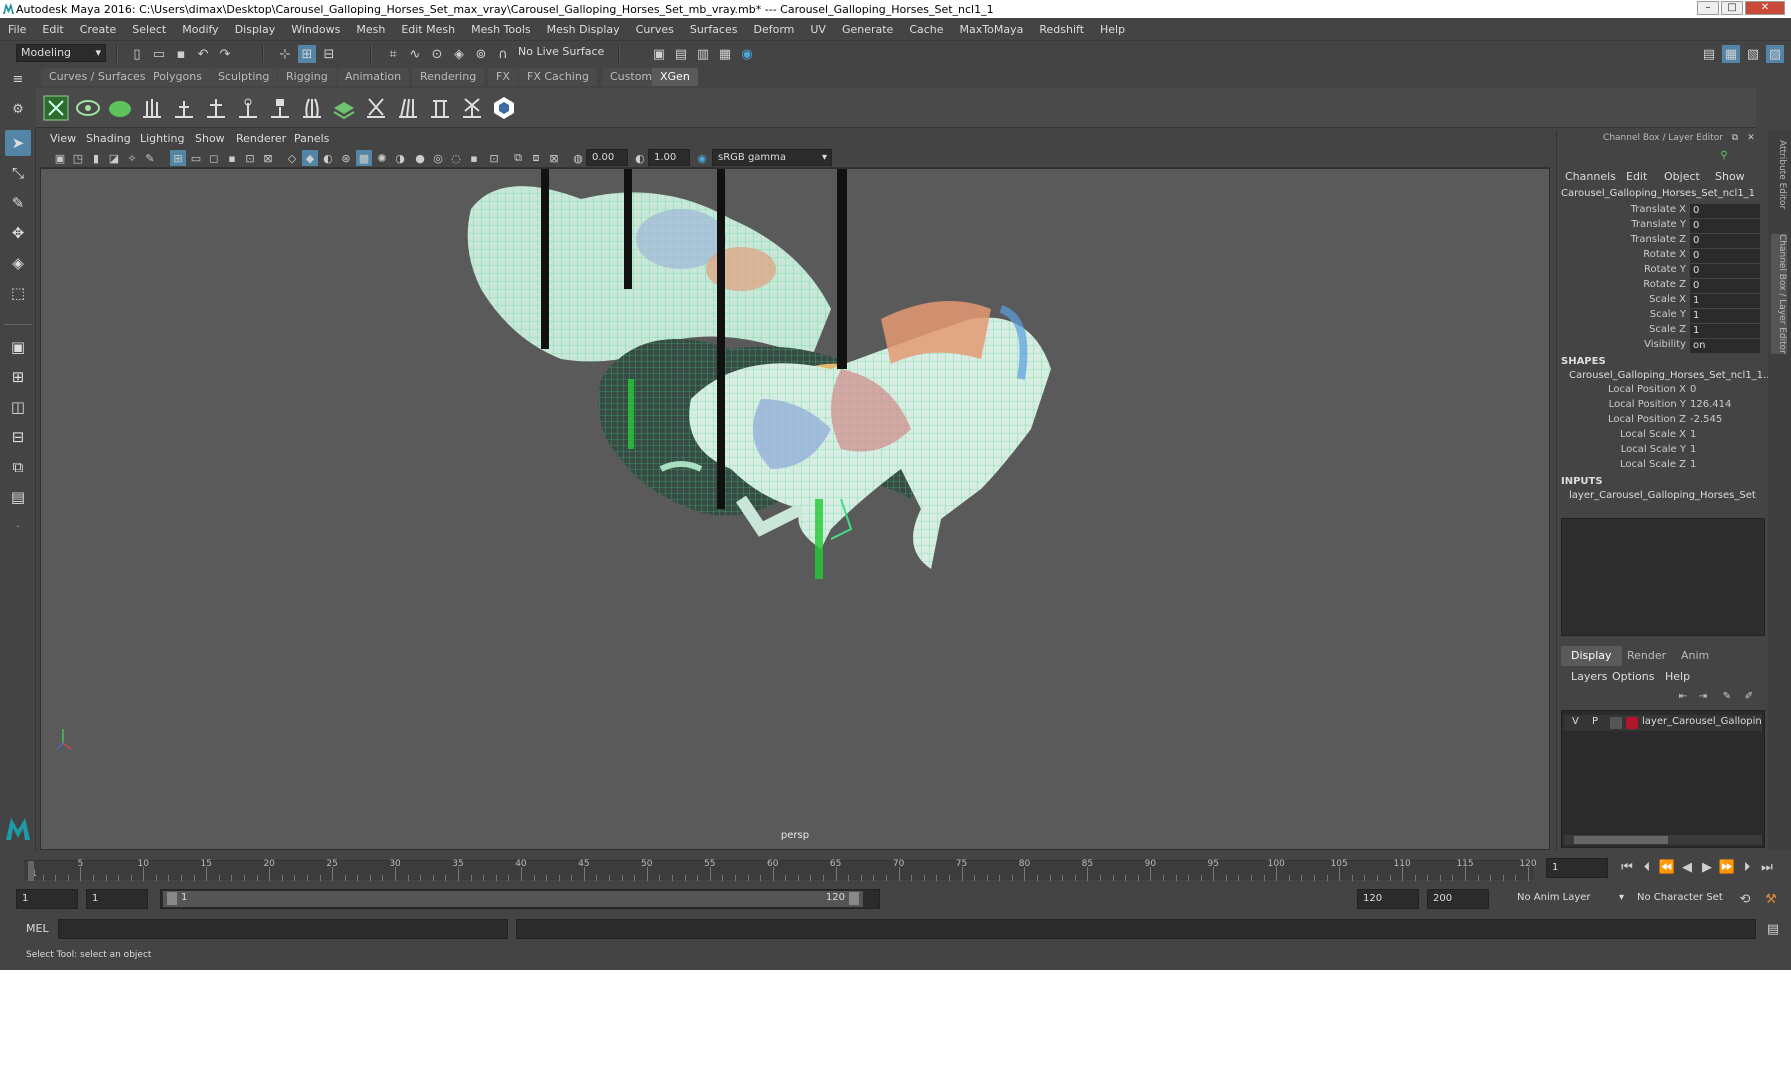  Describe the element at coordinates (655, 29) in the screenshot. I see `menu-curves: Curves` at that location.